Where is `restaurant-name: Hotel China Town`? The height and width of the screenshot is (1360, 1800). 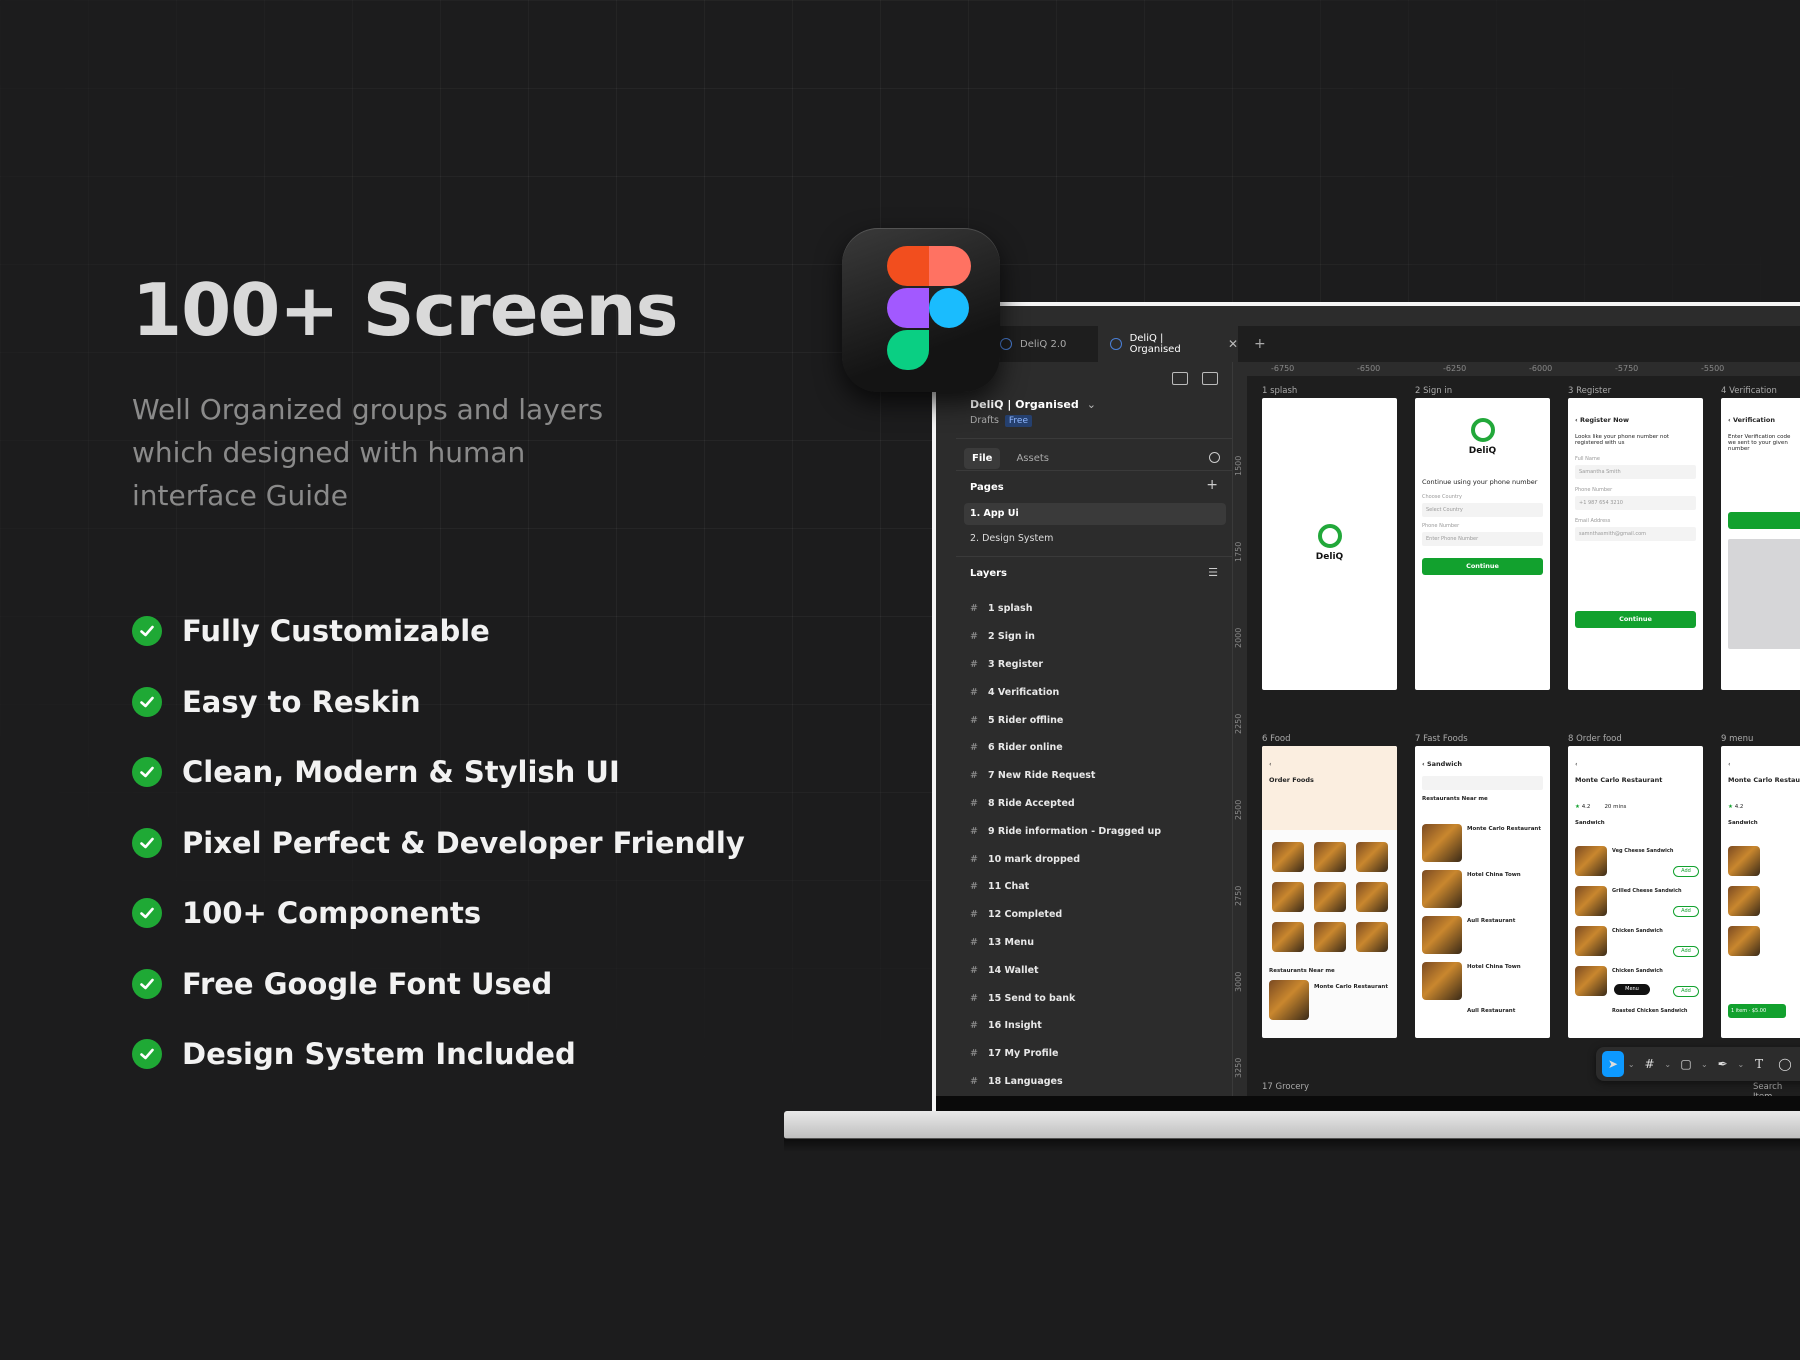
restaurant-name: Hotel China Town is located at coordinates (1494, 875).